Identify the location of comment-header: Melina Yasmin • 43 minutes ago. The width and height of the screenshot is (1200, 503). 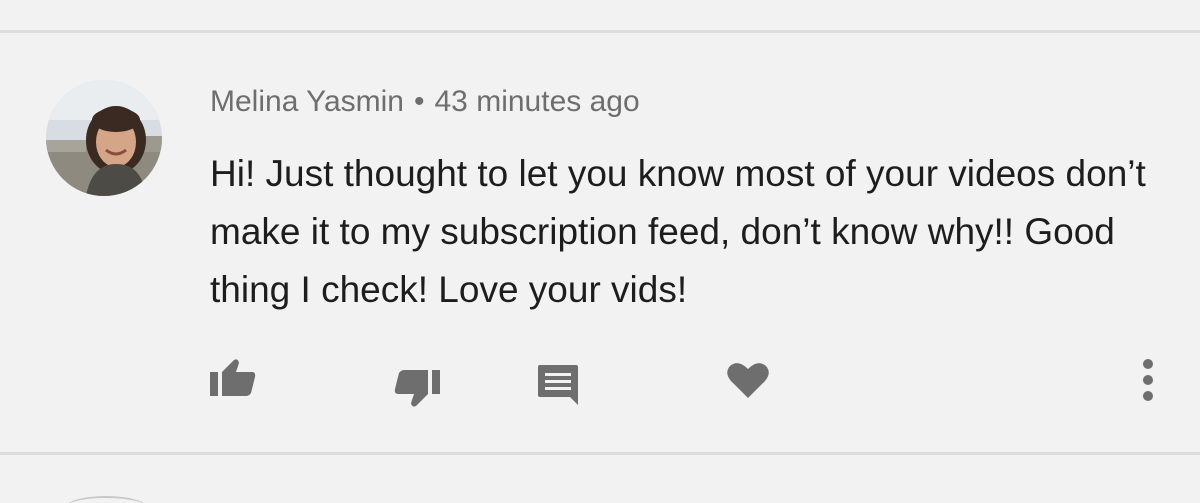
(425, 102).